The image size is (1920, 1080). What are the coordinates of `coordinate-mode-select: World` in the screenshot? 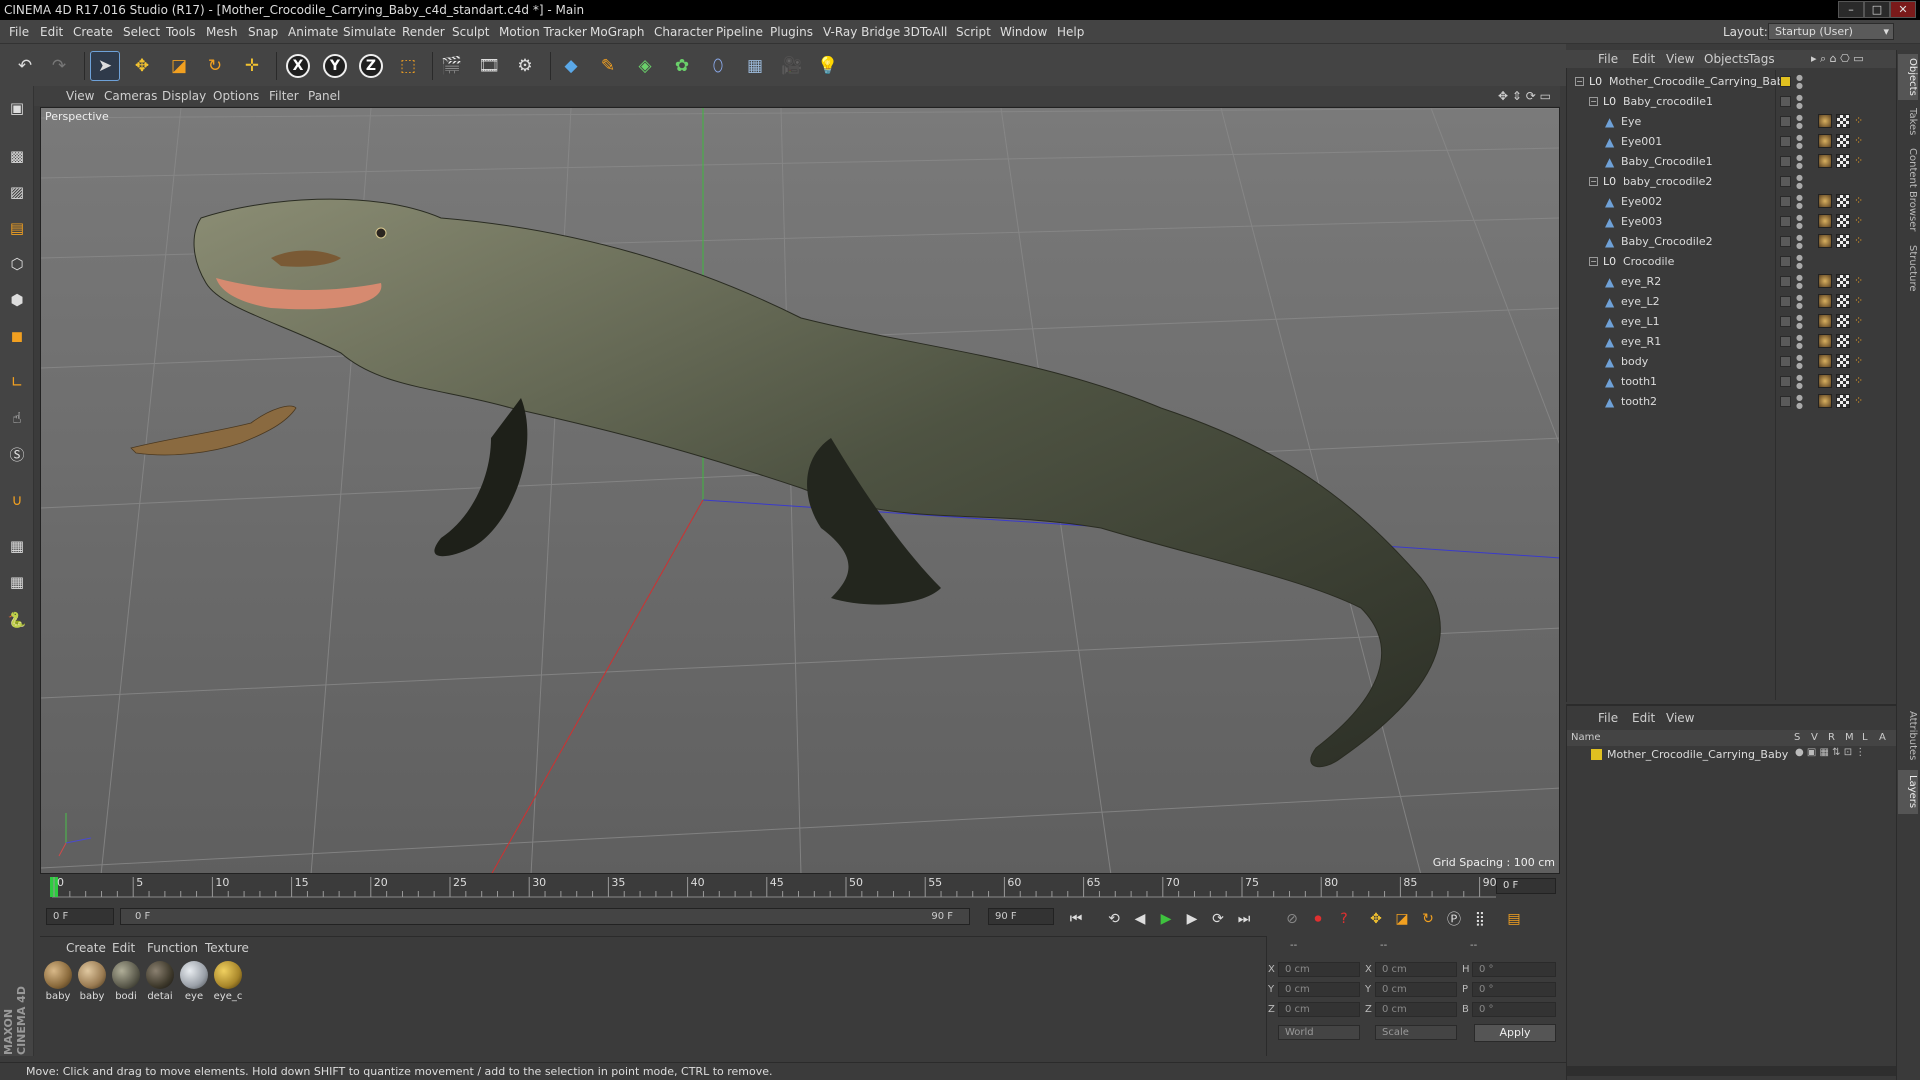 It's located at (1319, 1032).